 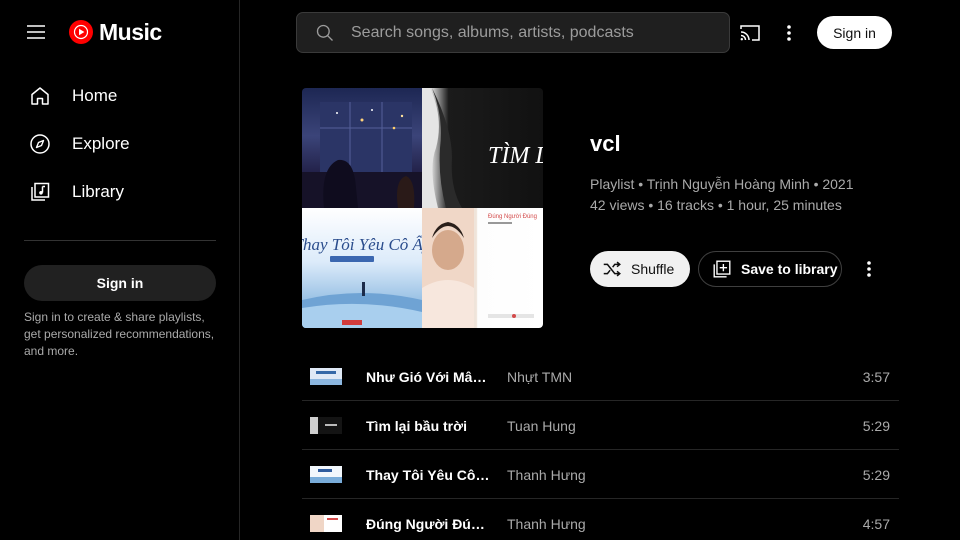 I want to click on cover-tile-tim-lai-text: TÌM LẠ, so click(x=515, y=156).